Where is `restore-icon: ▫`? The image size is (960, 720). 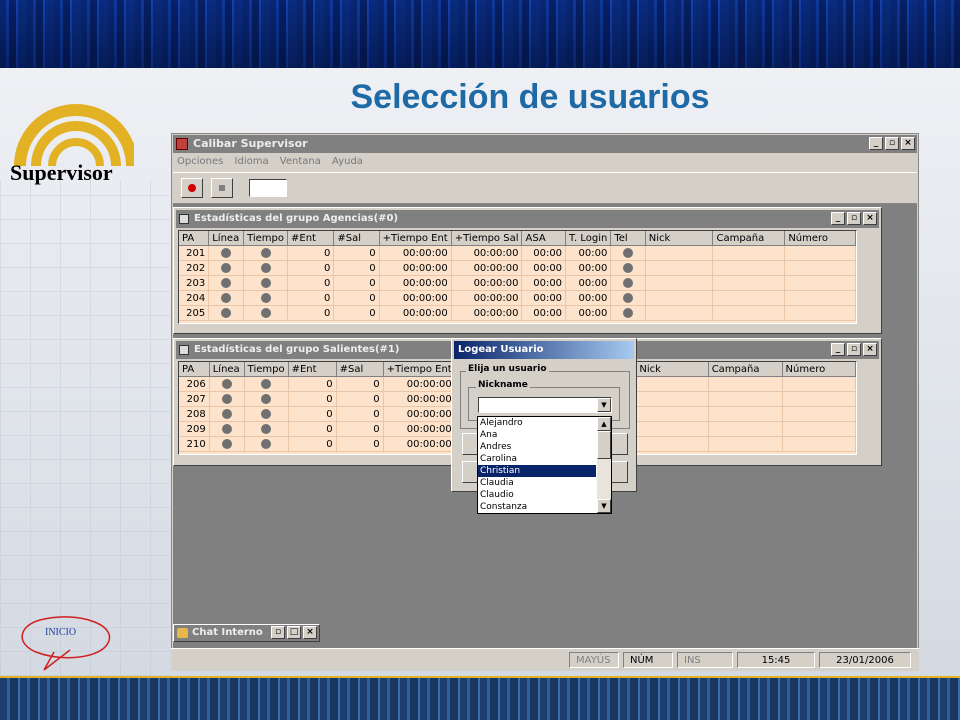 restore-icon: ▫ is located at coordinates (278, 632).